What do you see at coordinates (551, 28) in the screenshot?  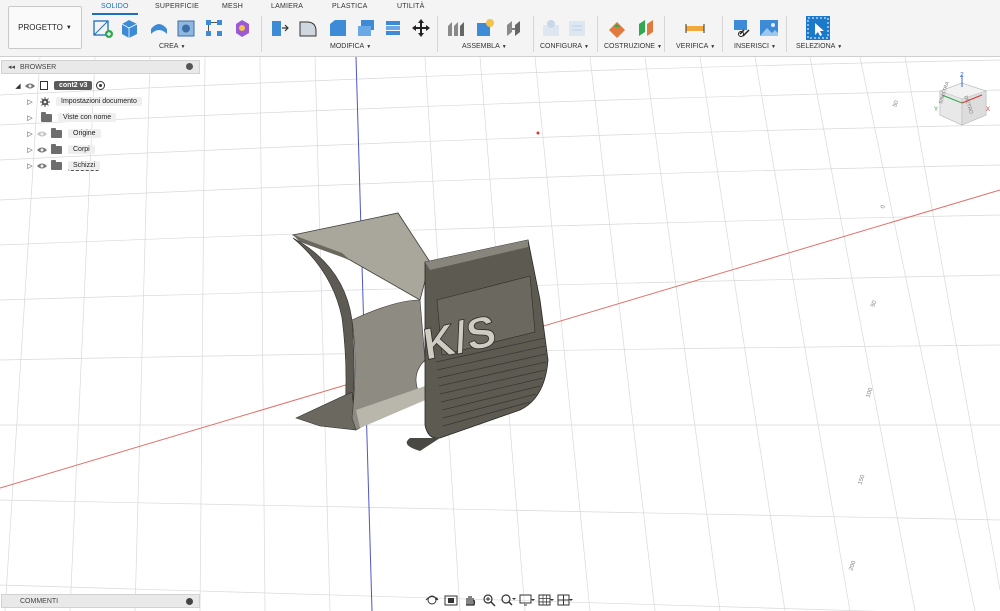 I see `configure-table-icon` at bounding box center [551, 28].